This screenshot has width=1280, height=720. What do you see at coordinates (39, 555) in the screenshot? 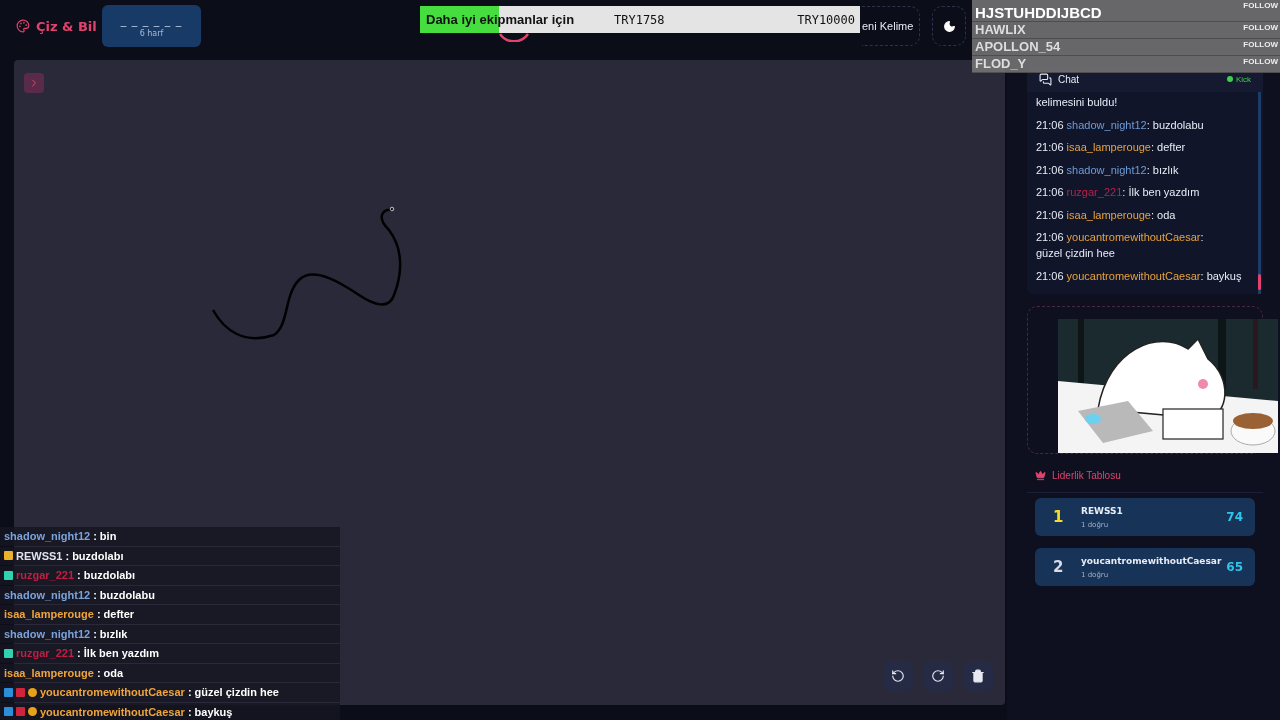
I see `chat-username: REWSS1` at bounding box center [39, 555].